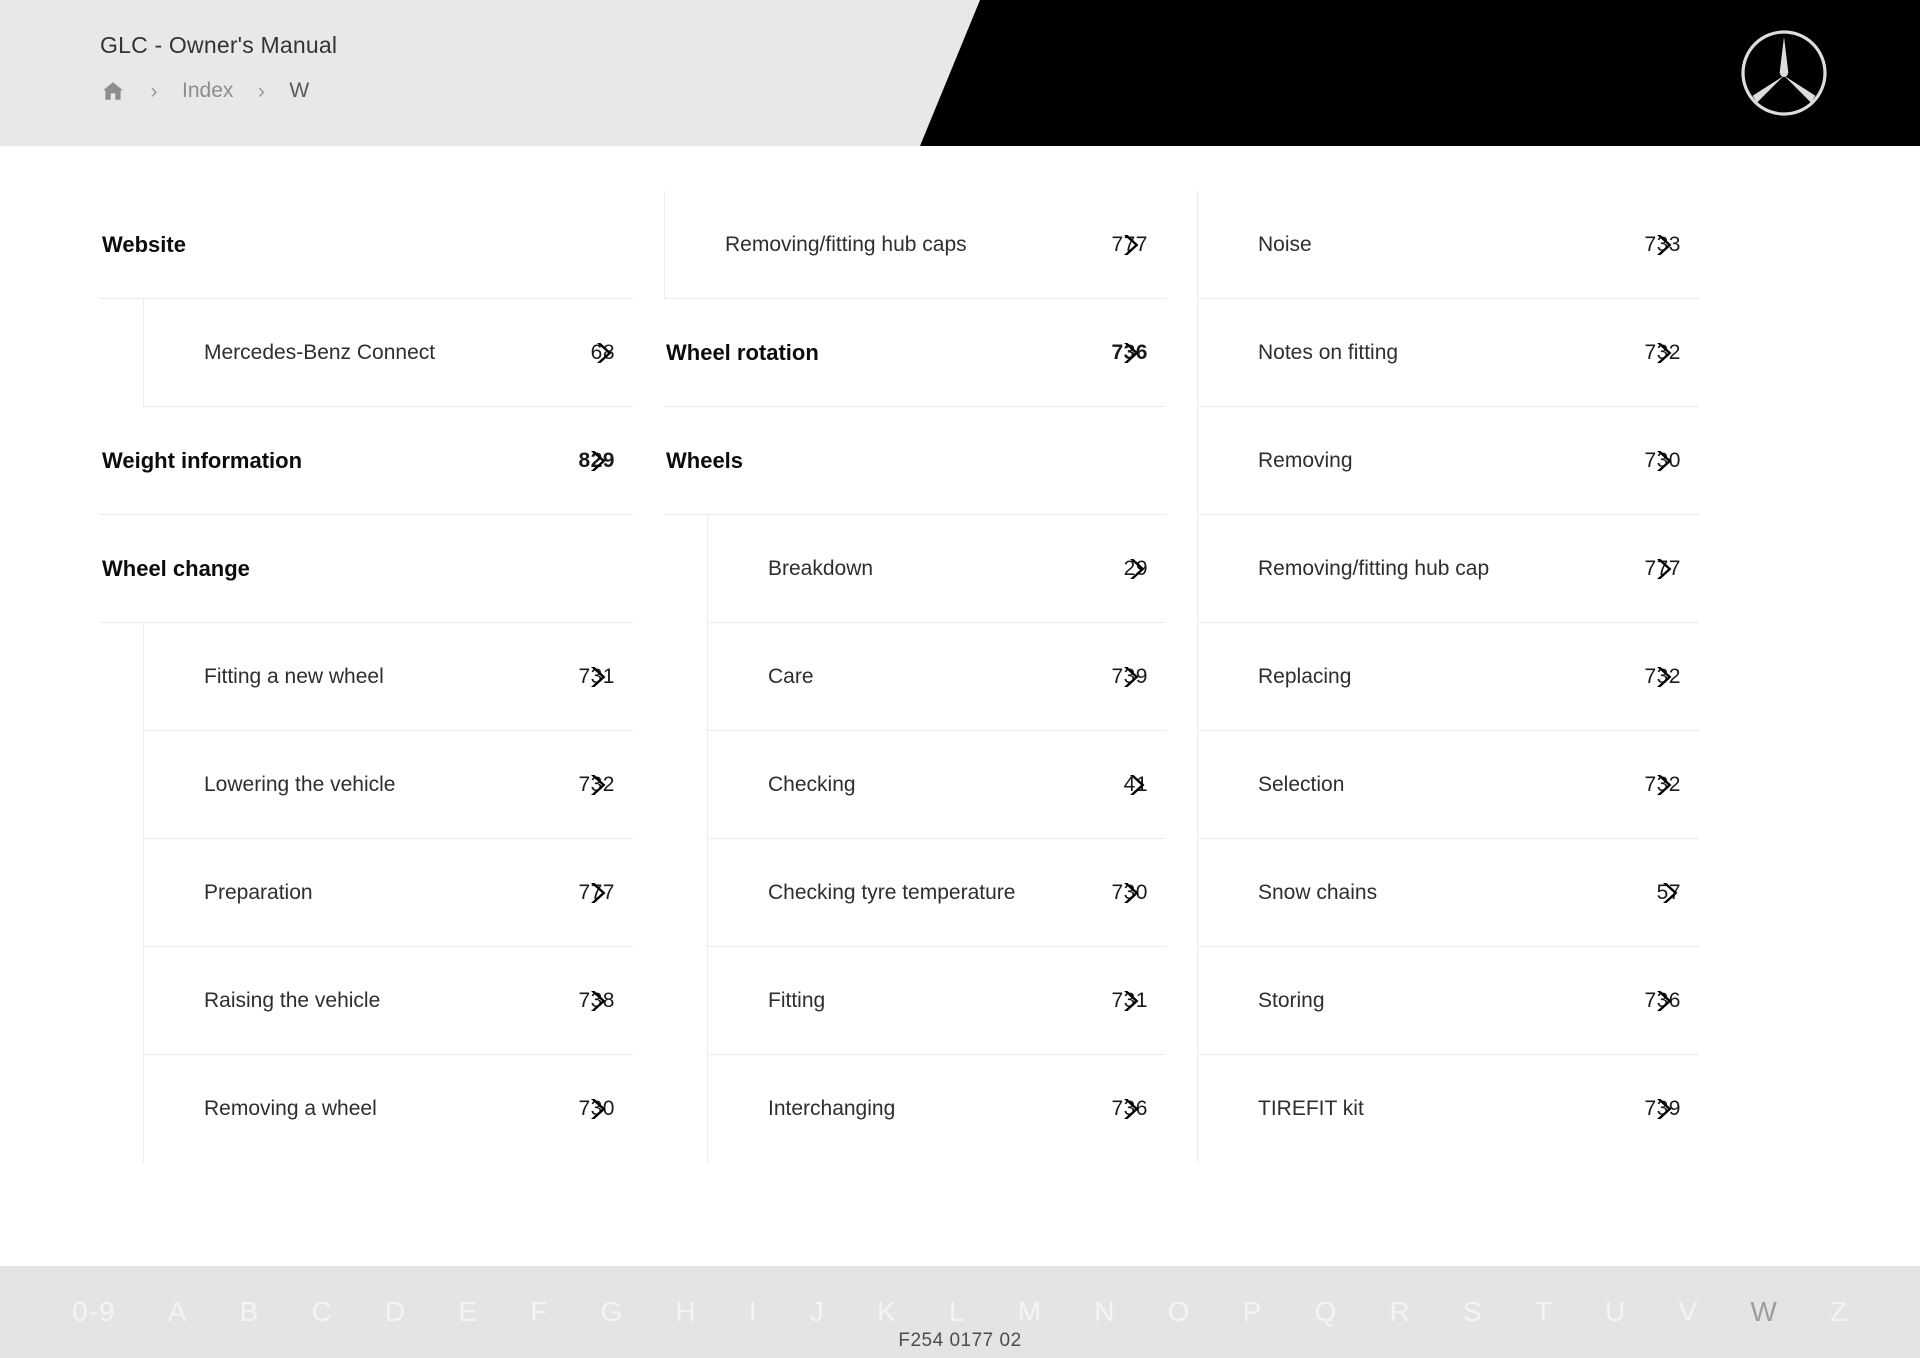 Image resolution: width=1920 pixels, height=1358 pixels. I want to click on home-icon, so click(113, 91).